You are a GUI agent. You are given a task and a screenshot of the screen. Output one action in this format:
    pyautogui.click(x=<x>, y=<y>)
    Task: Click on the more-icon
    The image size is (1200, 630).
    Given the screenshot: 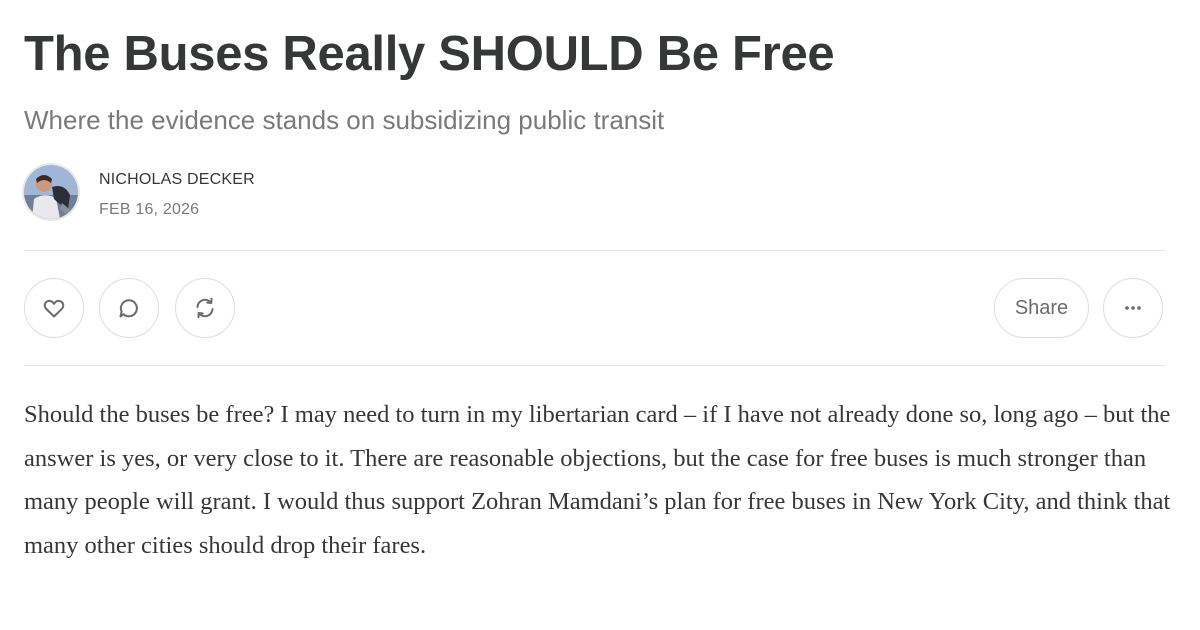 What is the action you would take?
    pyautogui.click(x=1133, y=308)
    